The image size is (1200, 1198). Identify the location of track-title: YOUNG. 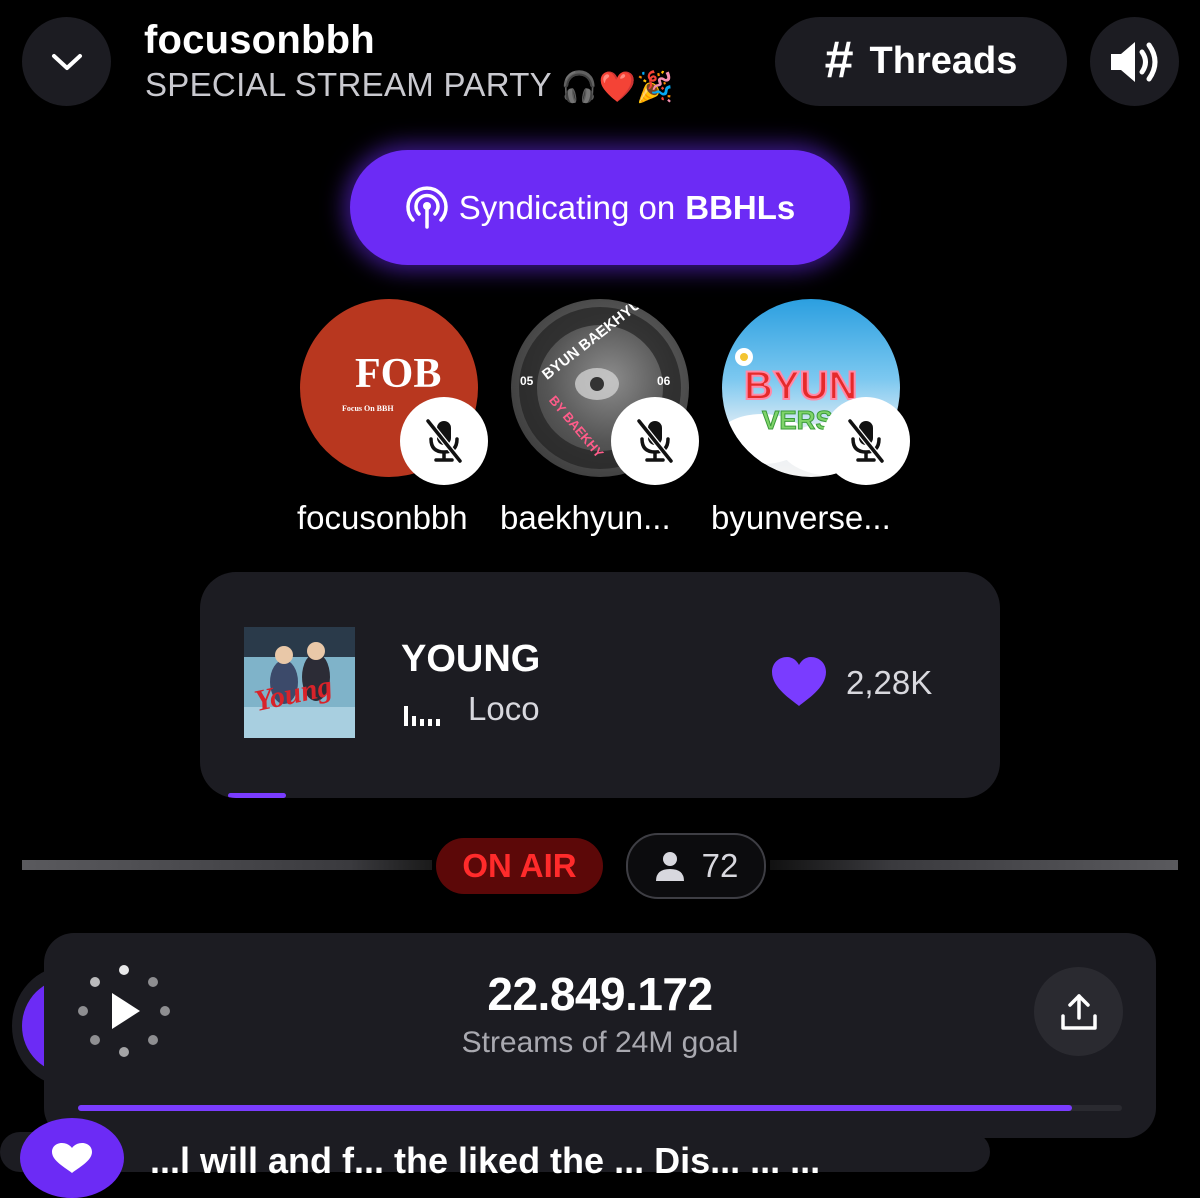
(471, 659).